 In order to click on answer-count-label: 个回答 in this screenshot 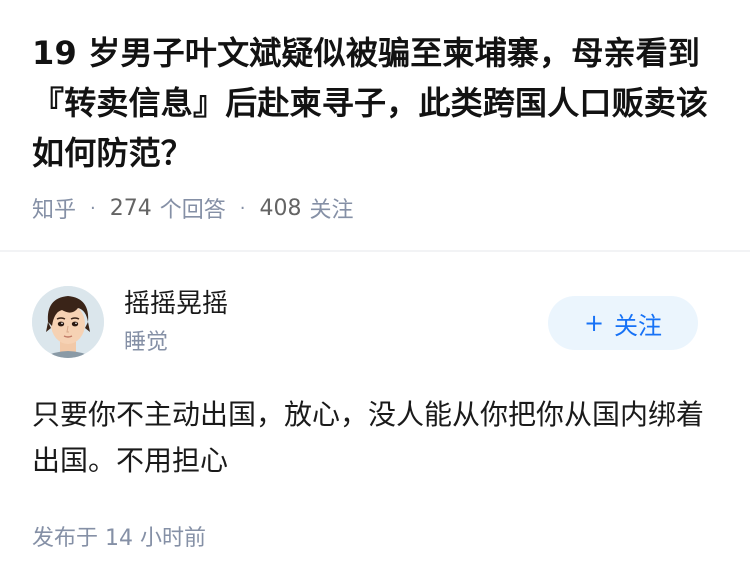, I will do `click(193, 208)`.